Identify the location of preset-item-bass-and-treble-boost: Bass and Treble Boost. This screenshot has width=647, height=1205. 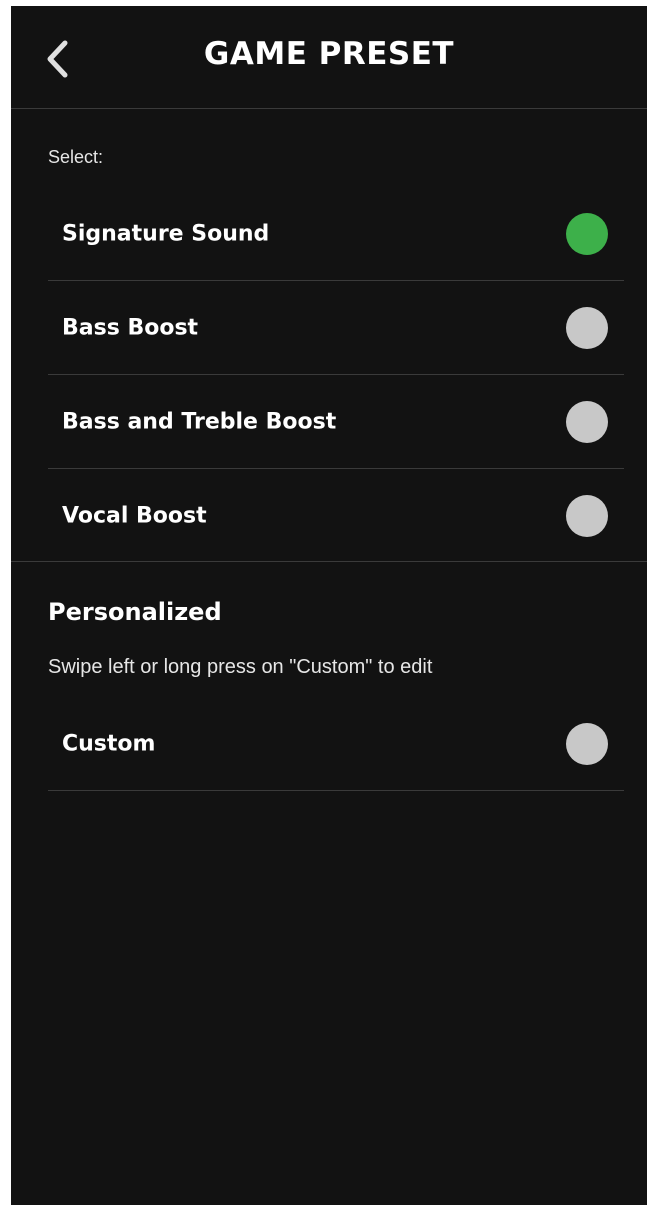
(336, 422).